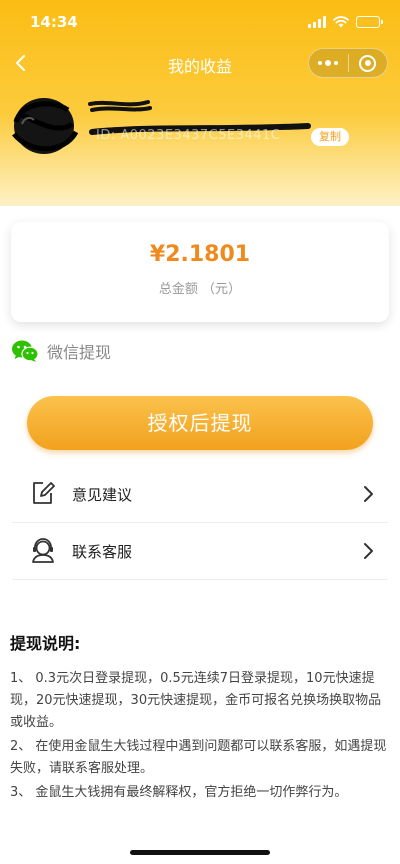 Image resolution: width=400 pixels, height=864 pixels. What do you see at coordinates (200, 423) in the screenshot?
I see `authorize-withdraw-button: 授权后提现` at bounding box center [200, 423].